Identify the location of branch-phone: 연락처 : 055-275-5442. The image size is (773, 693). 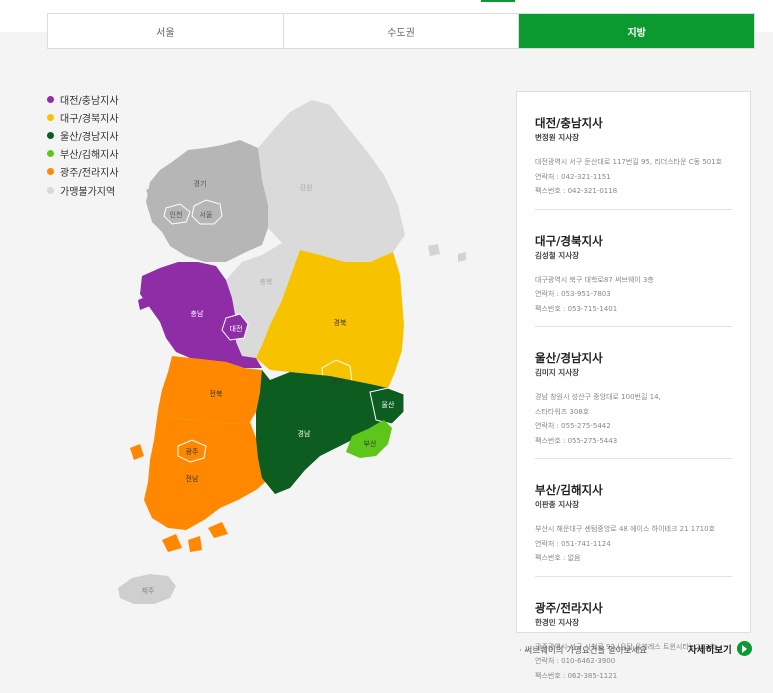
(633, 426).